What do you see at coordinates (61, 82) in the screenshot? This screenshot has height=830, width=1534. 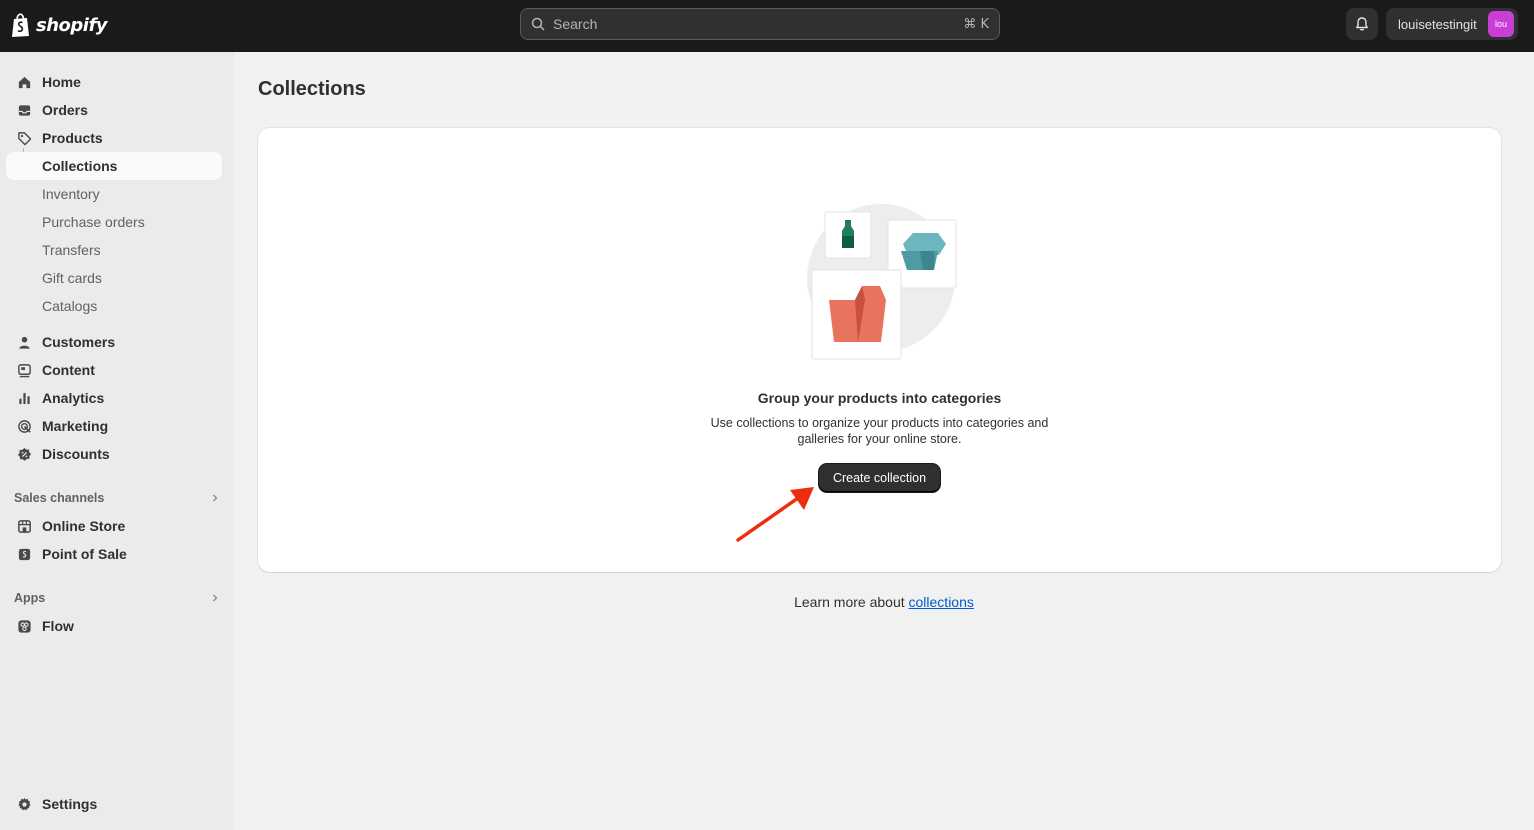 I see `sidebar-item-label: Home` at bounding box center [61, 82].